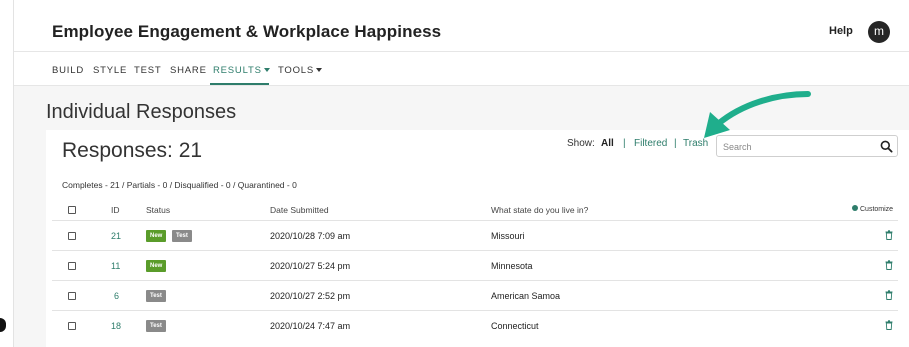  I want to click on response-id-link: 6, so click(116, 296).